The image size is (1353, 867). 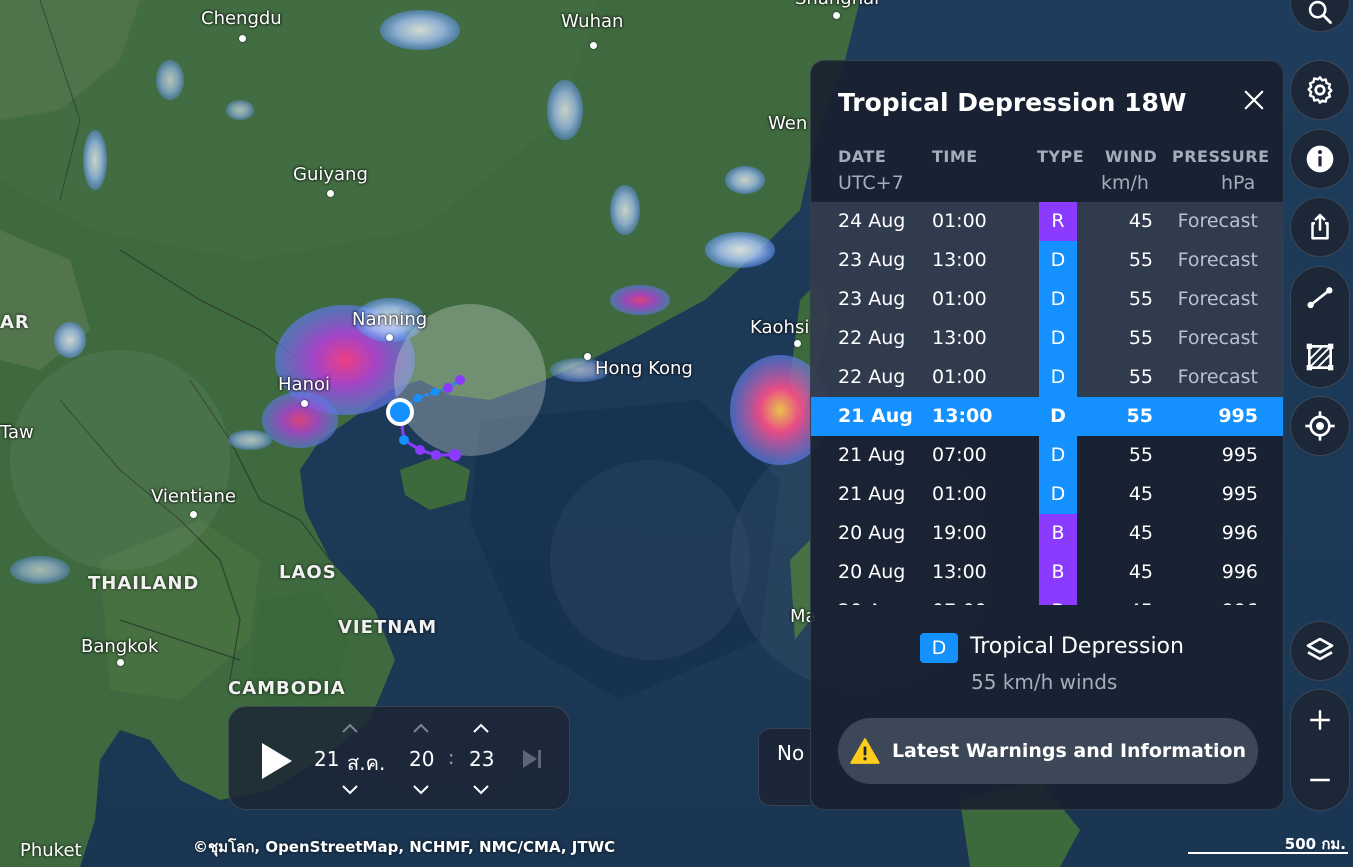 I want to click on track-row-forecast: 22 Aug 13:00 D 55 Forecast, so click(x=1047, y=338).